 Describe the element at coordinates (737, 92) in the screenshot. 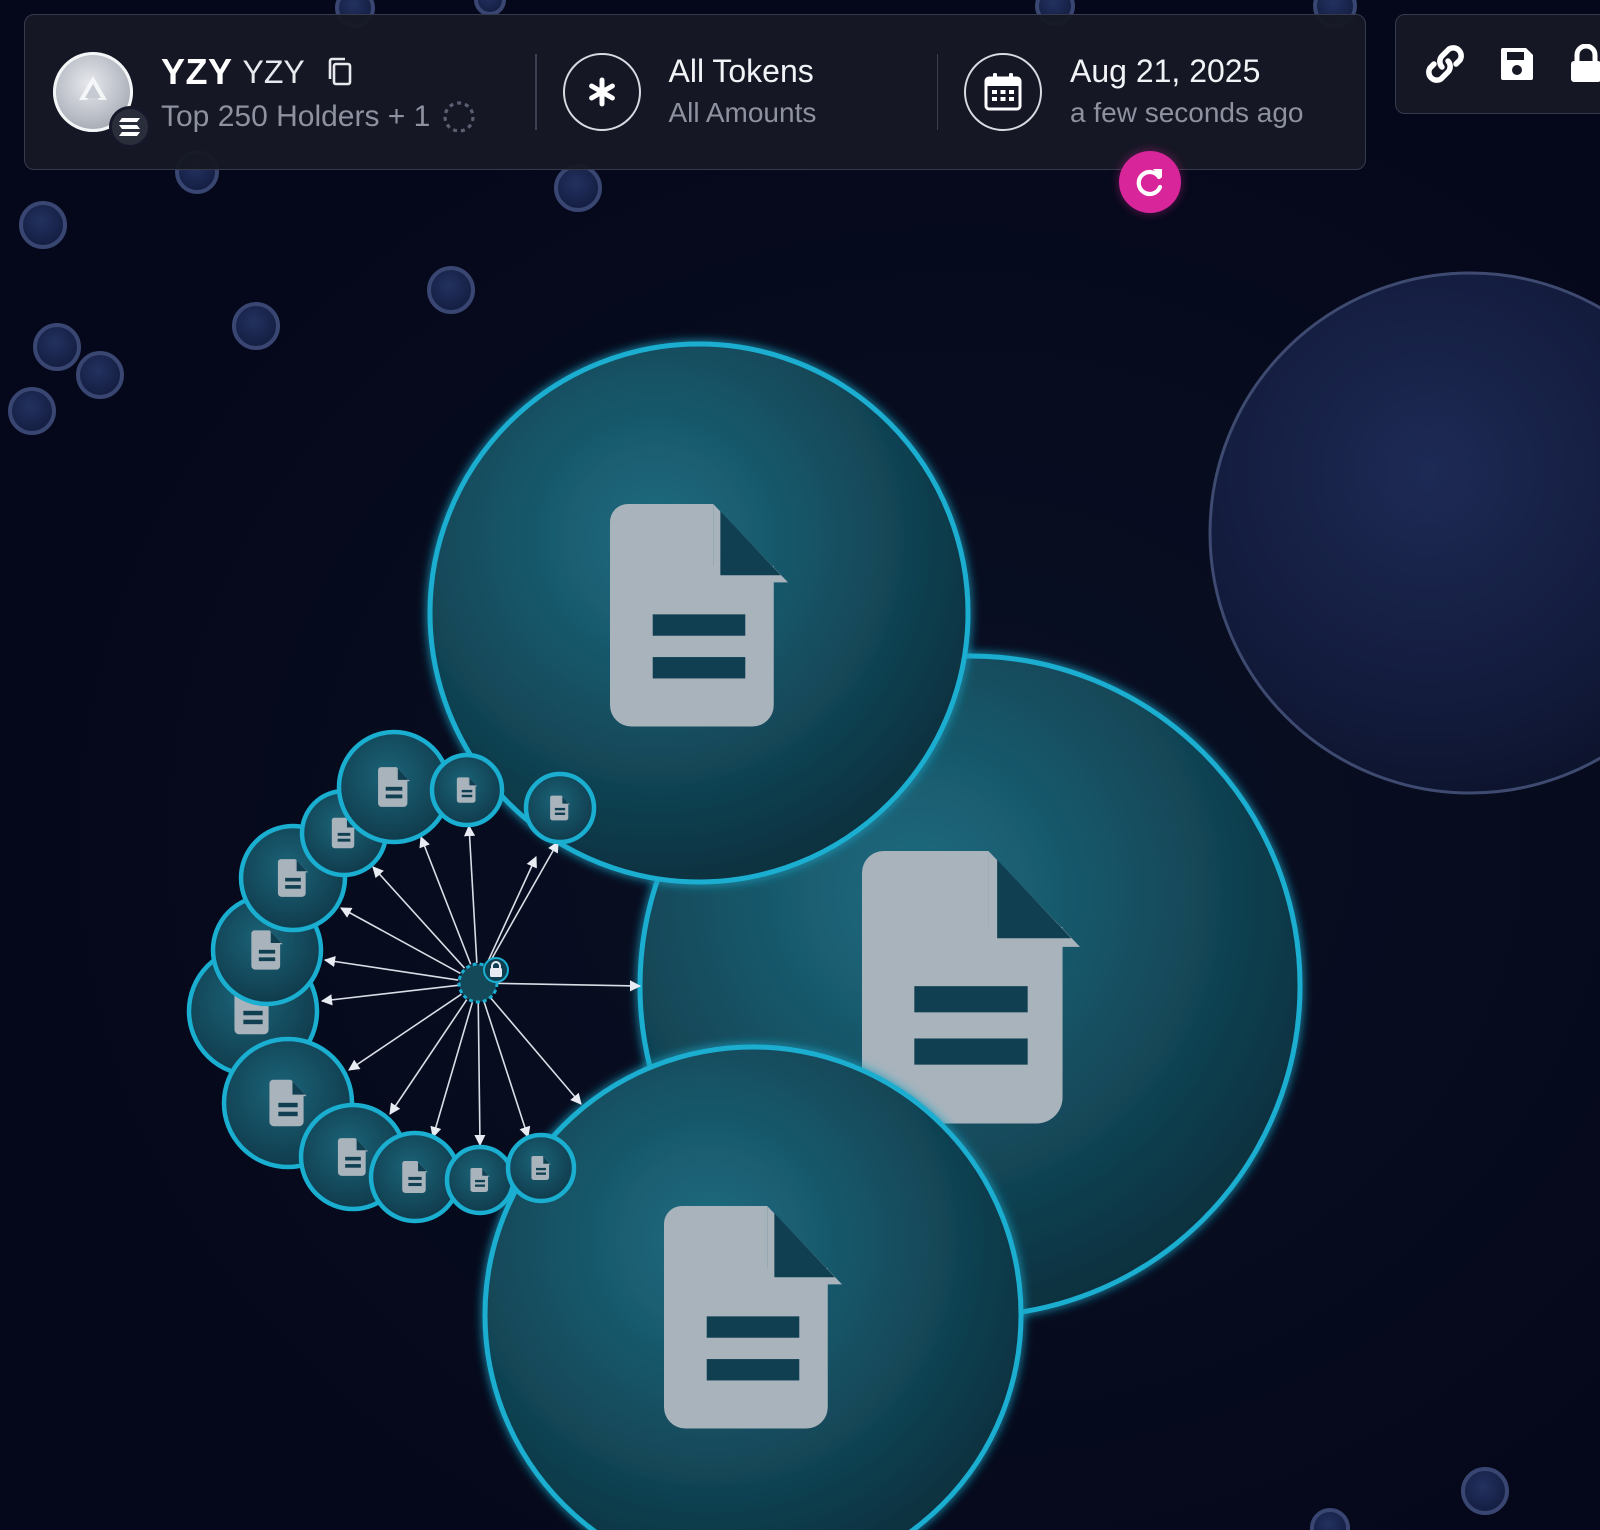

I see `filter-section: All Tokens All Amounts` at that location.